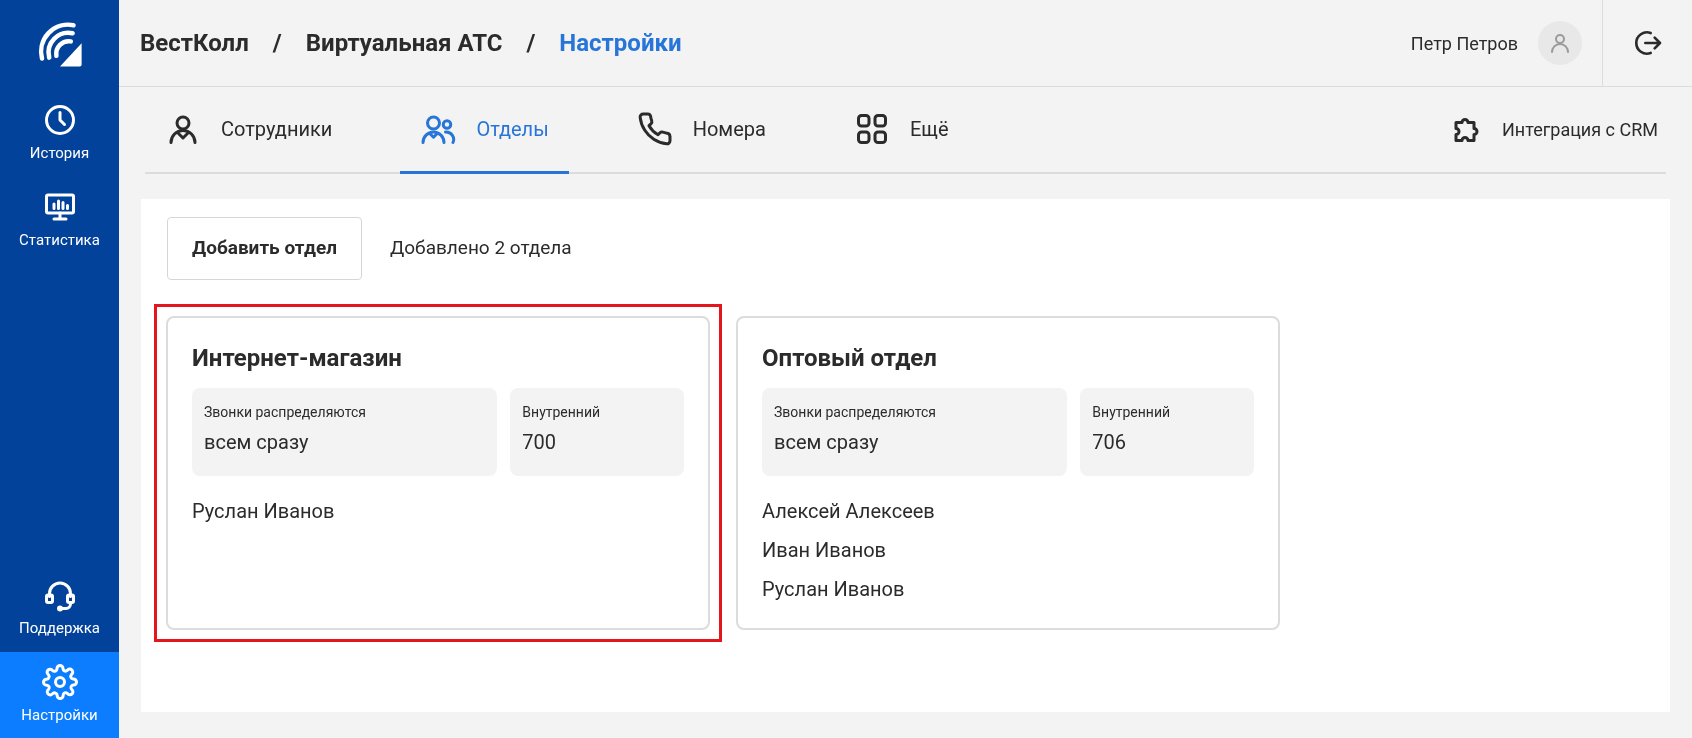 Image resolution: width=1692 pixels, height=738 pixels. What do you see at coordinates (825, 550) in the screenshot?
I see `member-name: Иван Иванов` at bounding box center [825, 550].